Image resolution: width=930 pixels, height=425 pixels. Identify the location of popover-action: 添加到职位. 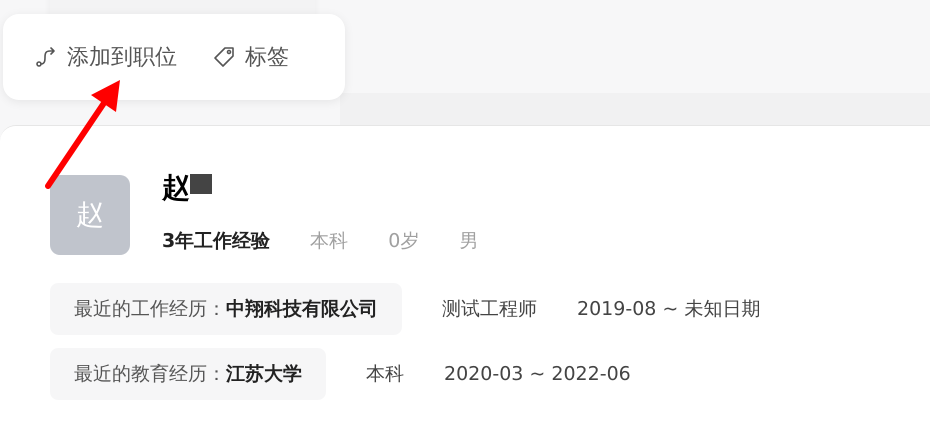
(106, 57).